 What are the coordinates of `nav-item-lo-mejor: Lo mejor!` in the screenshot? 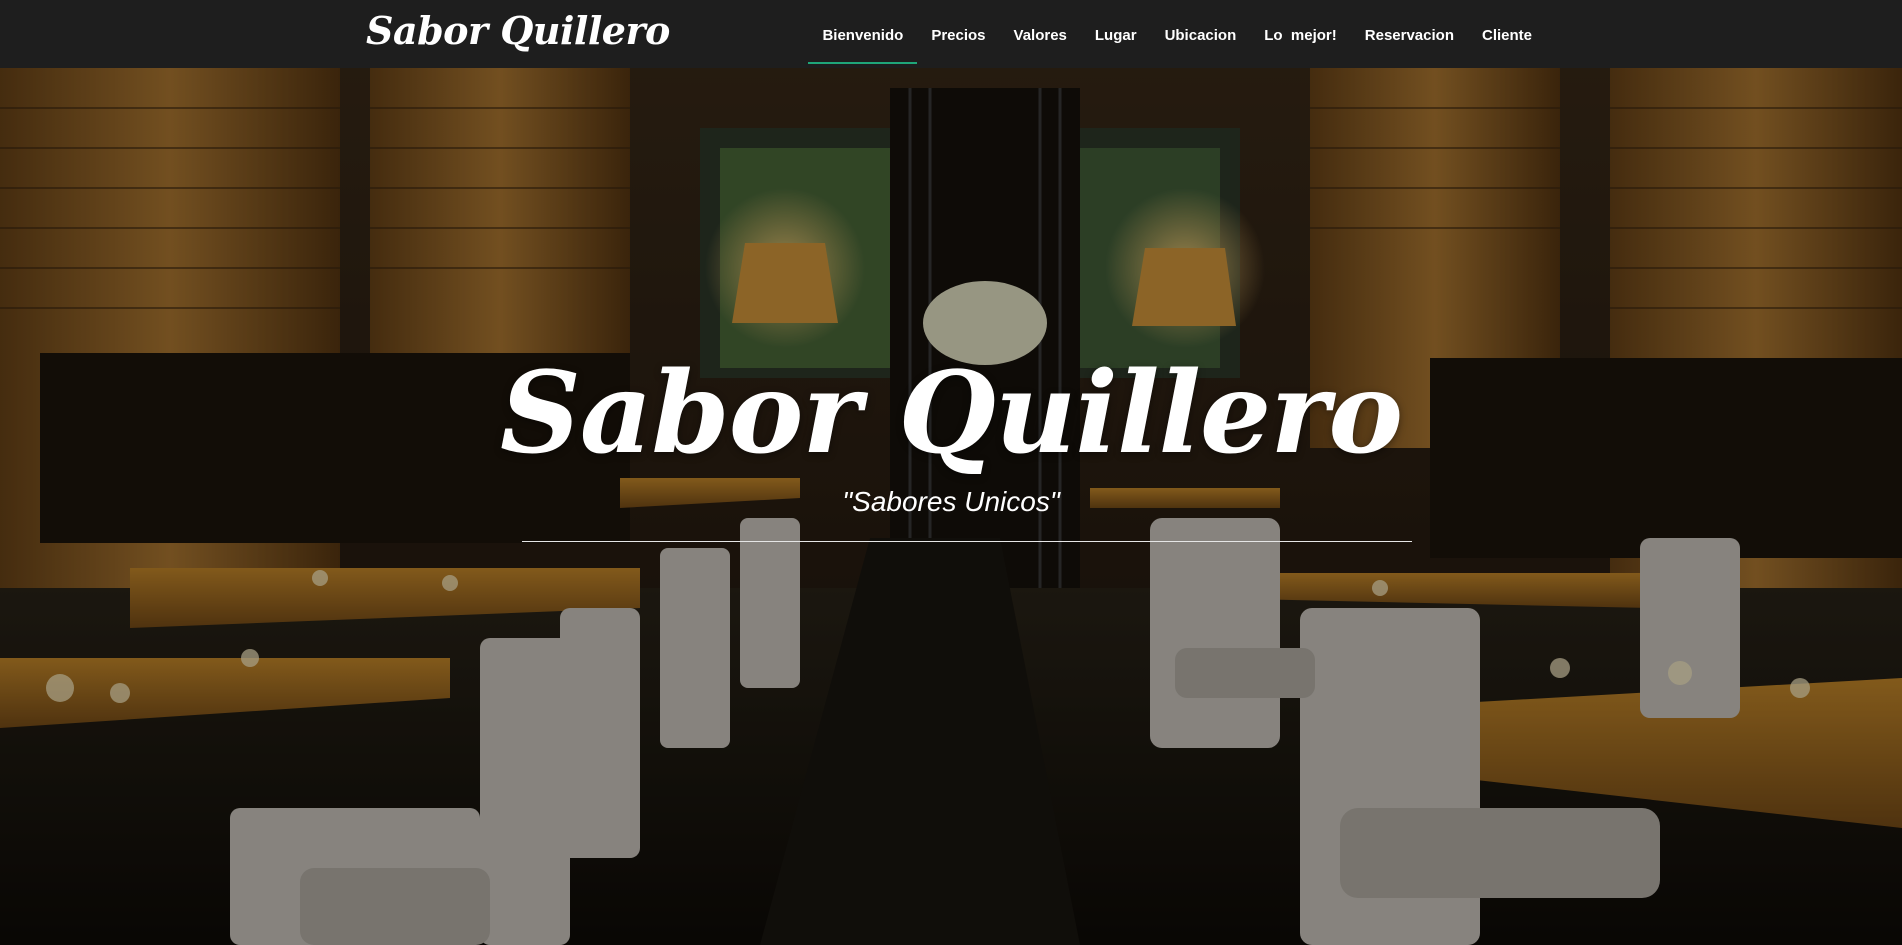 It's located at (1300, 34).